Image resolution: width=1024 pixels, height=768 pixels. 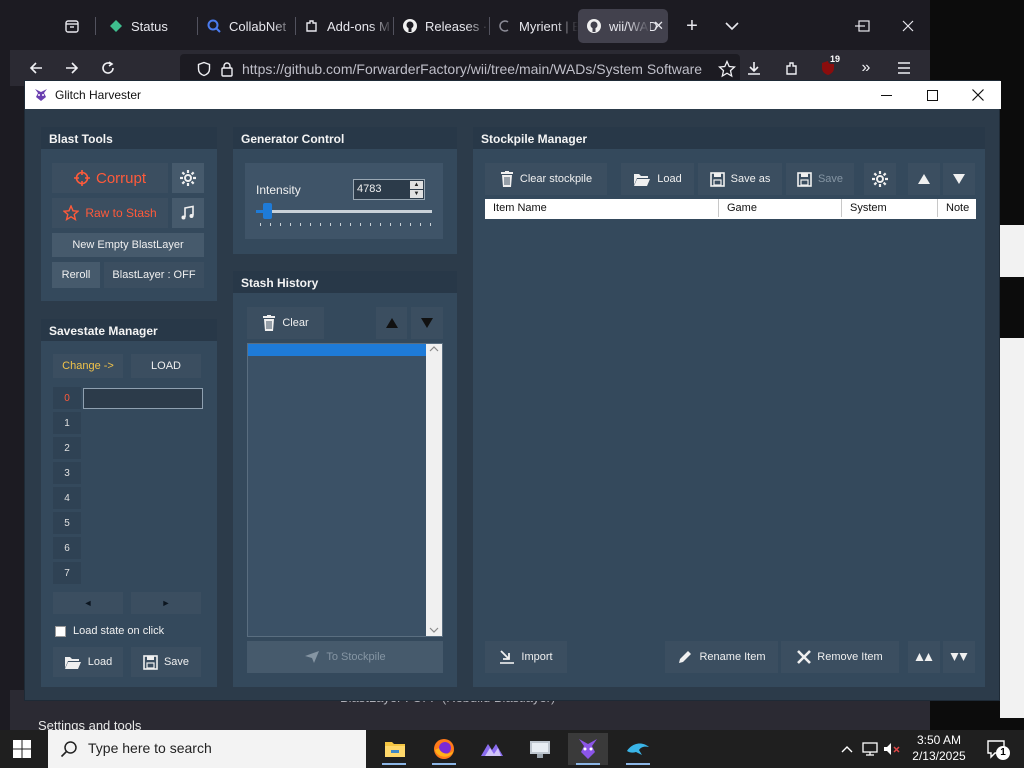 I want to click on next-page-button: ►, so click(x=166, y=603).